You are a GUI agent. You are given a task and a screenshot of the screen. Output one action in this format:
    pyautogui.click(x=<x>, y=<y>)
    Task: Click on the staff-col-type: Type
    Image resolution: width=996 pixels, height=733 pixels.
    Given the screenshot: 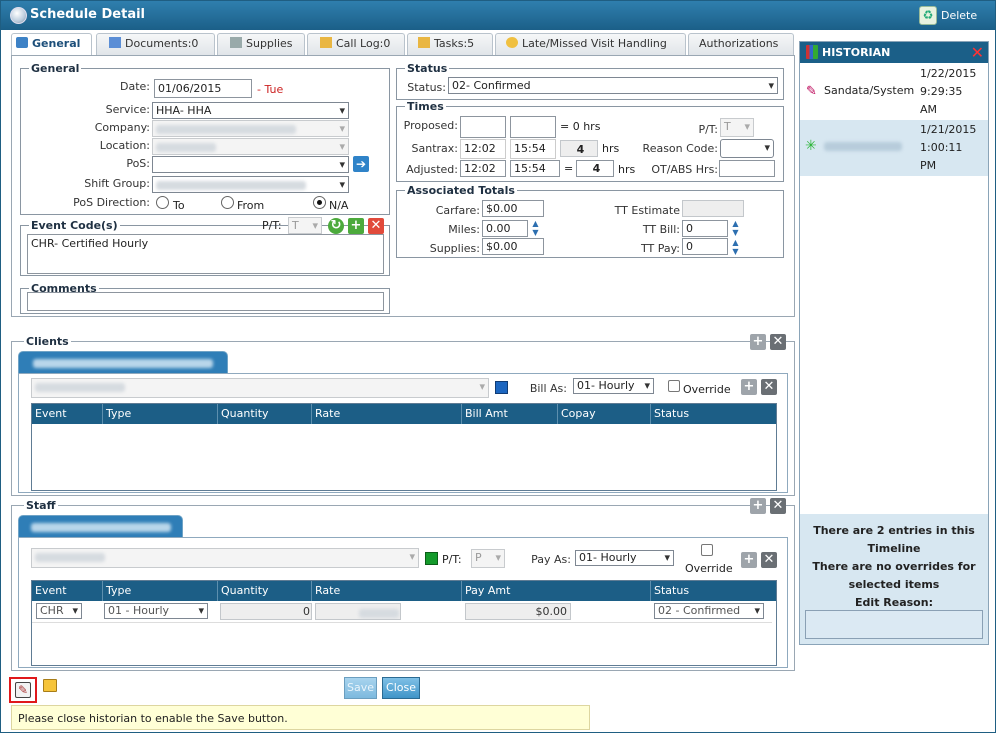 What is the action you would take?
    pyautogui.click(x=116, y=591)
    